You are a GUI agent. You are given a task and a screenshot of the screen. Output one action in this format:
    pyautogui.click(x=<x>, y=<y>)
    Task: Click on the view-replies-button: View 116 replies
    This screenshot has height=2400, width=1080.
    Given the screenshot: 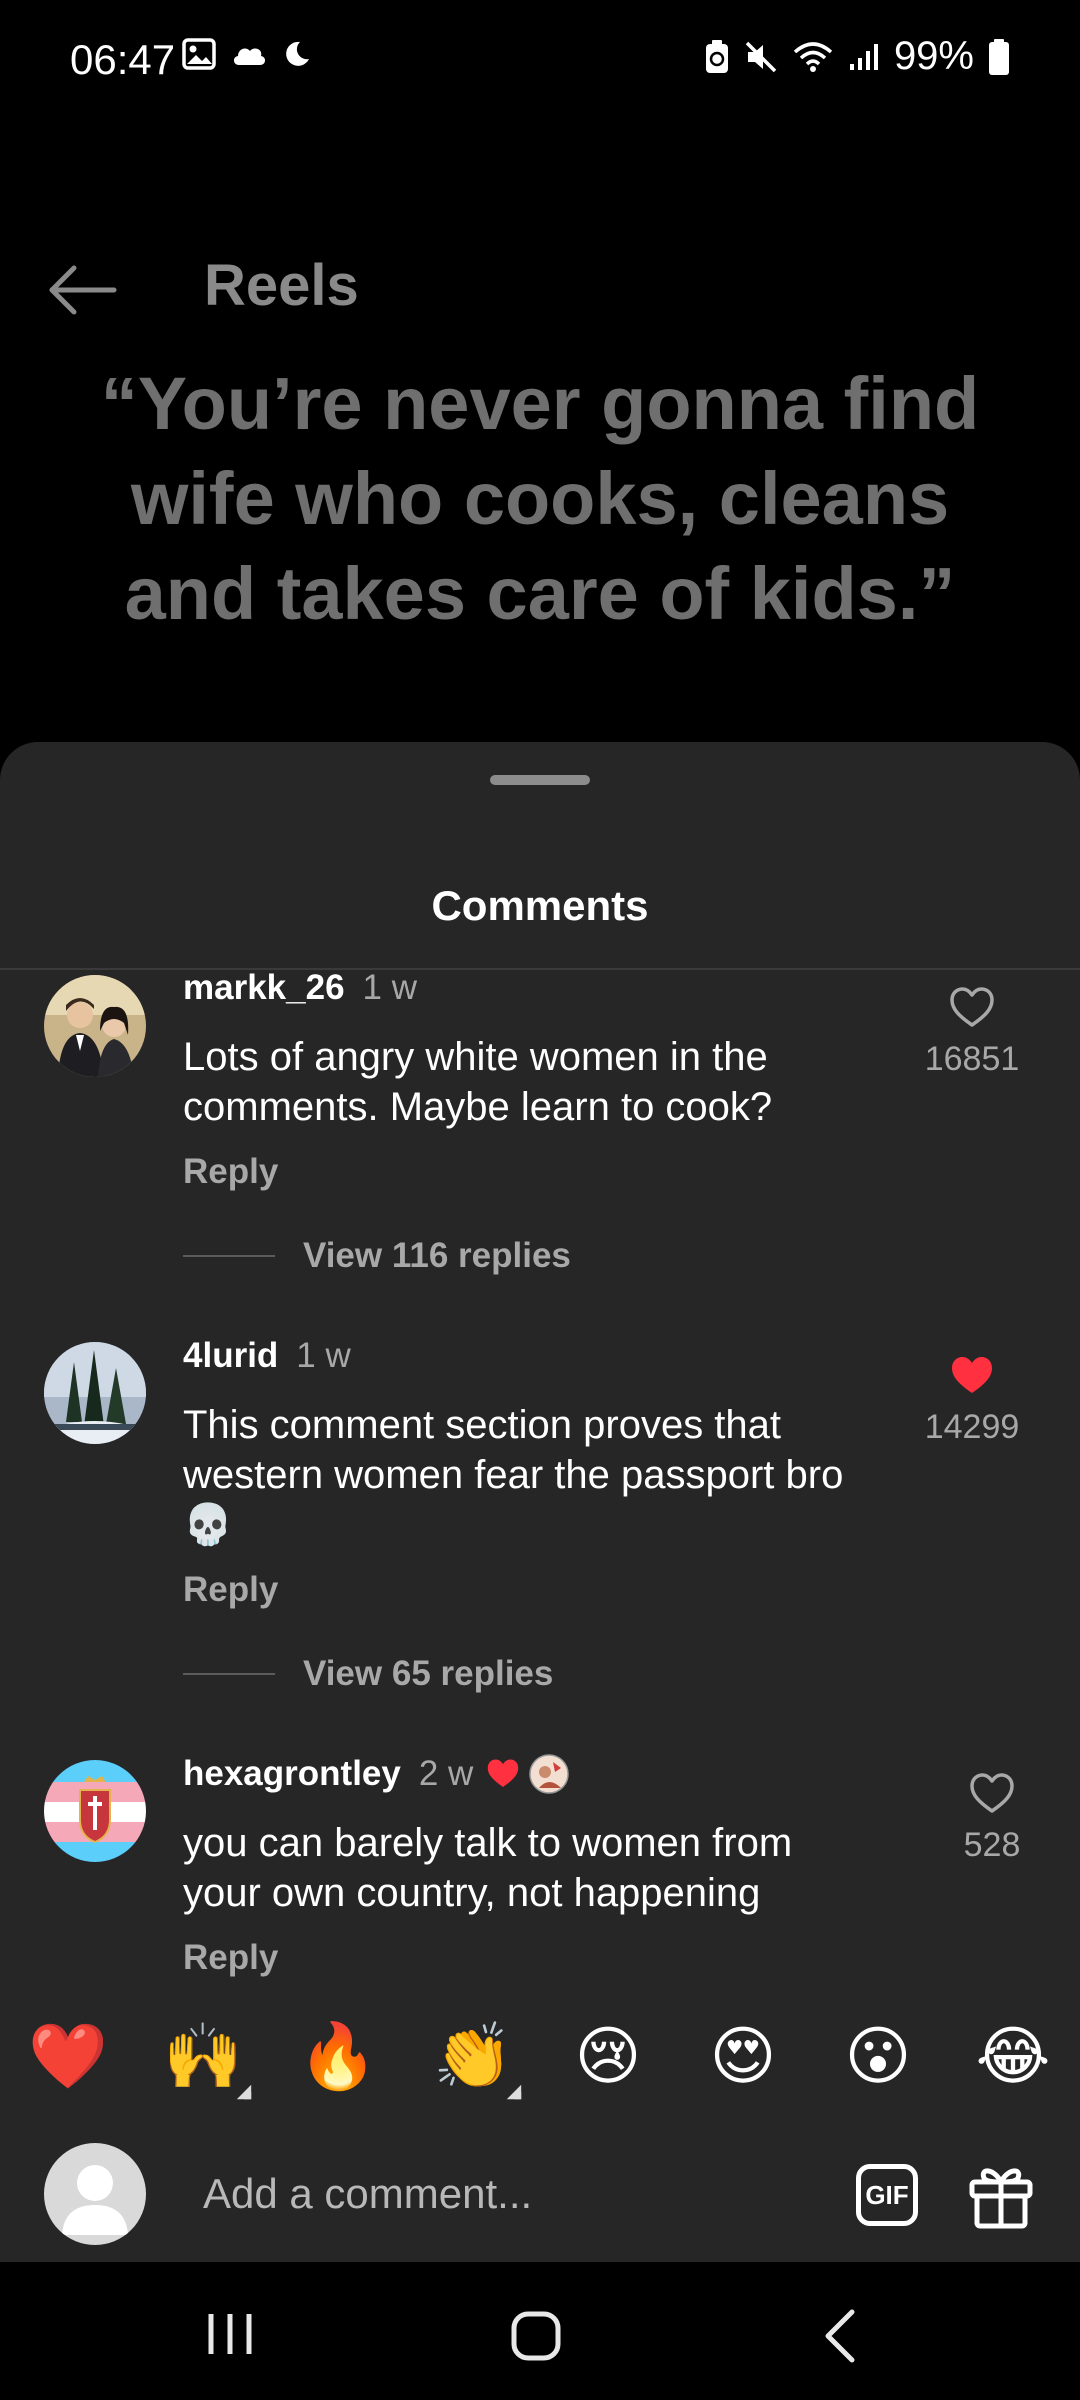 What is the action you would take?
    pyautogui.click(x=377, y=1256)
    